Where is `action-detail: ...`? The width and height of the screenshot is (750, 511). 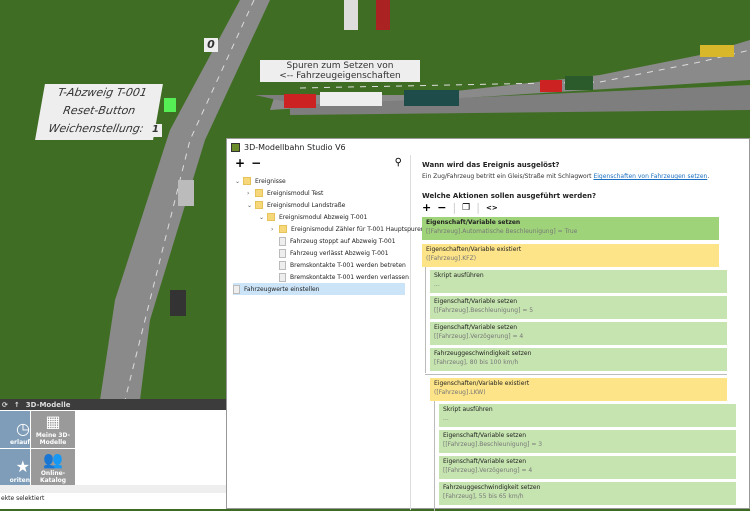 action-detail: ... is located at coordinates (446, 418).